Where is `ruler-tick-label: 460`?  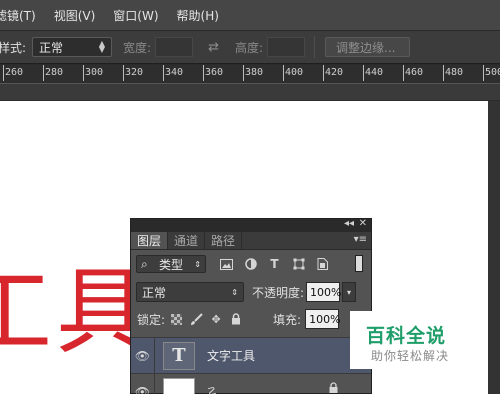 ruler-tick-label: 460 is located at coordinates (414, 72).